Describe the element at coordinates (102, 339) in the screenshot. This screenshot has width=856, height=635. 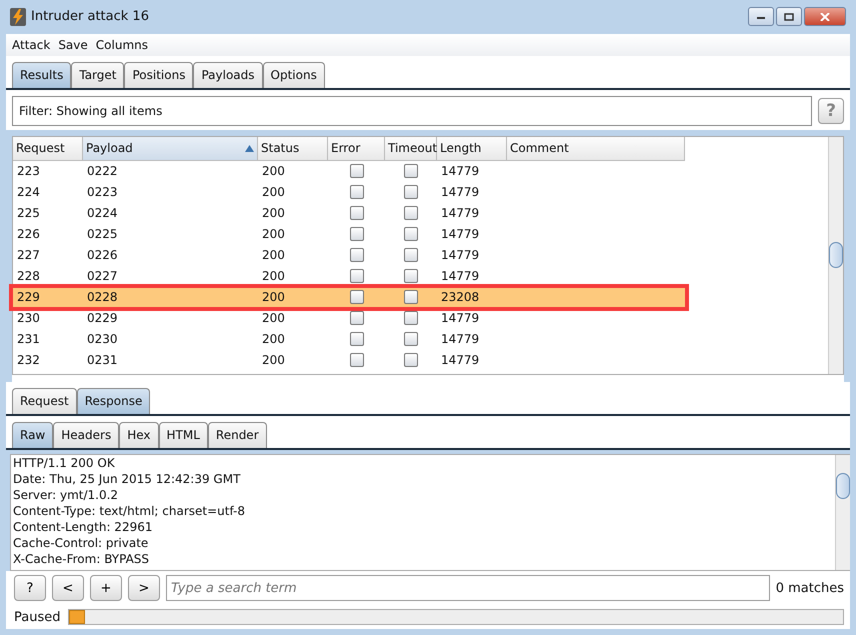
I see `table-cell-text: 0230` at that location.